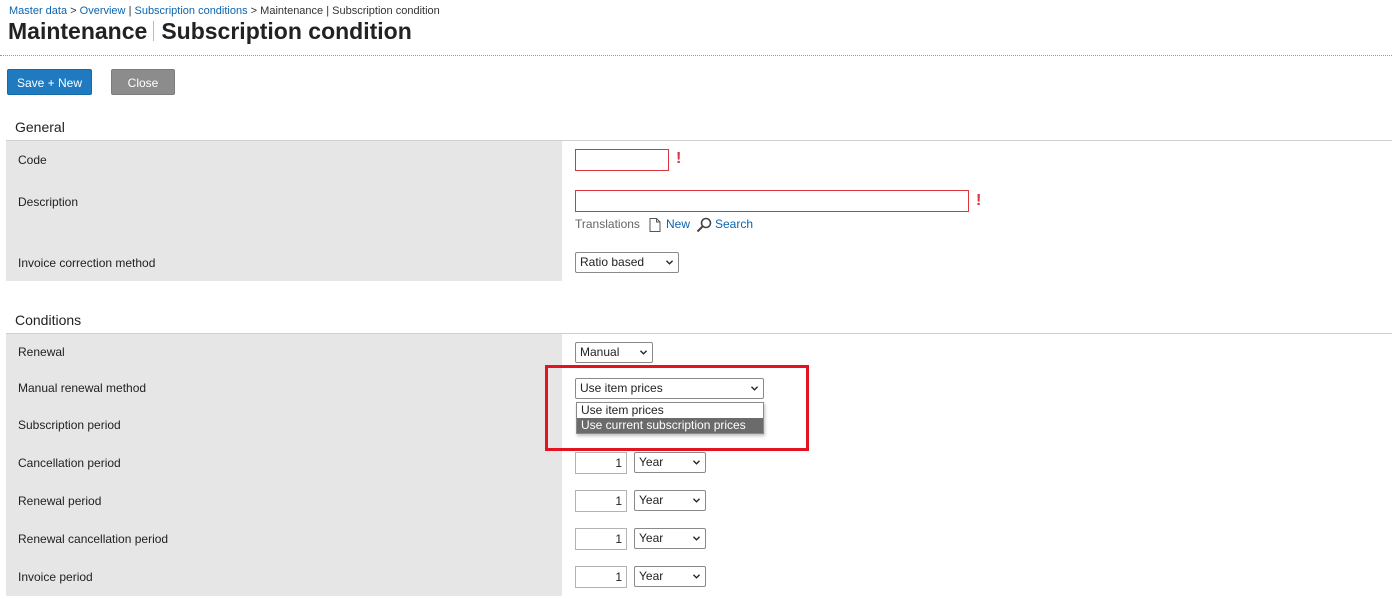  What do you see at coordinates (40, 127) in the screenshot?
I see `section-title-general: General` at bounding box center [40, 127].